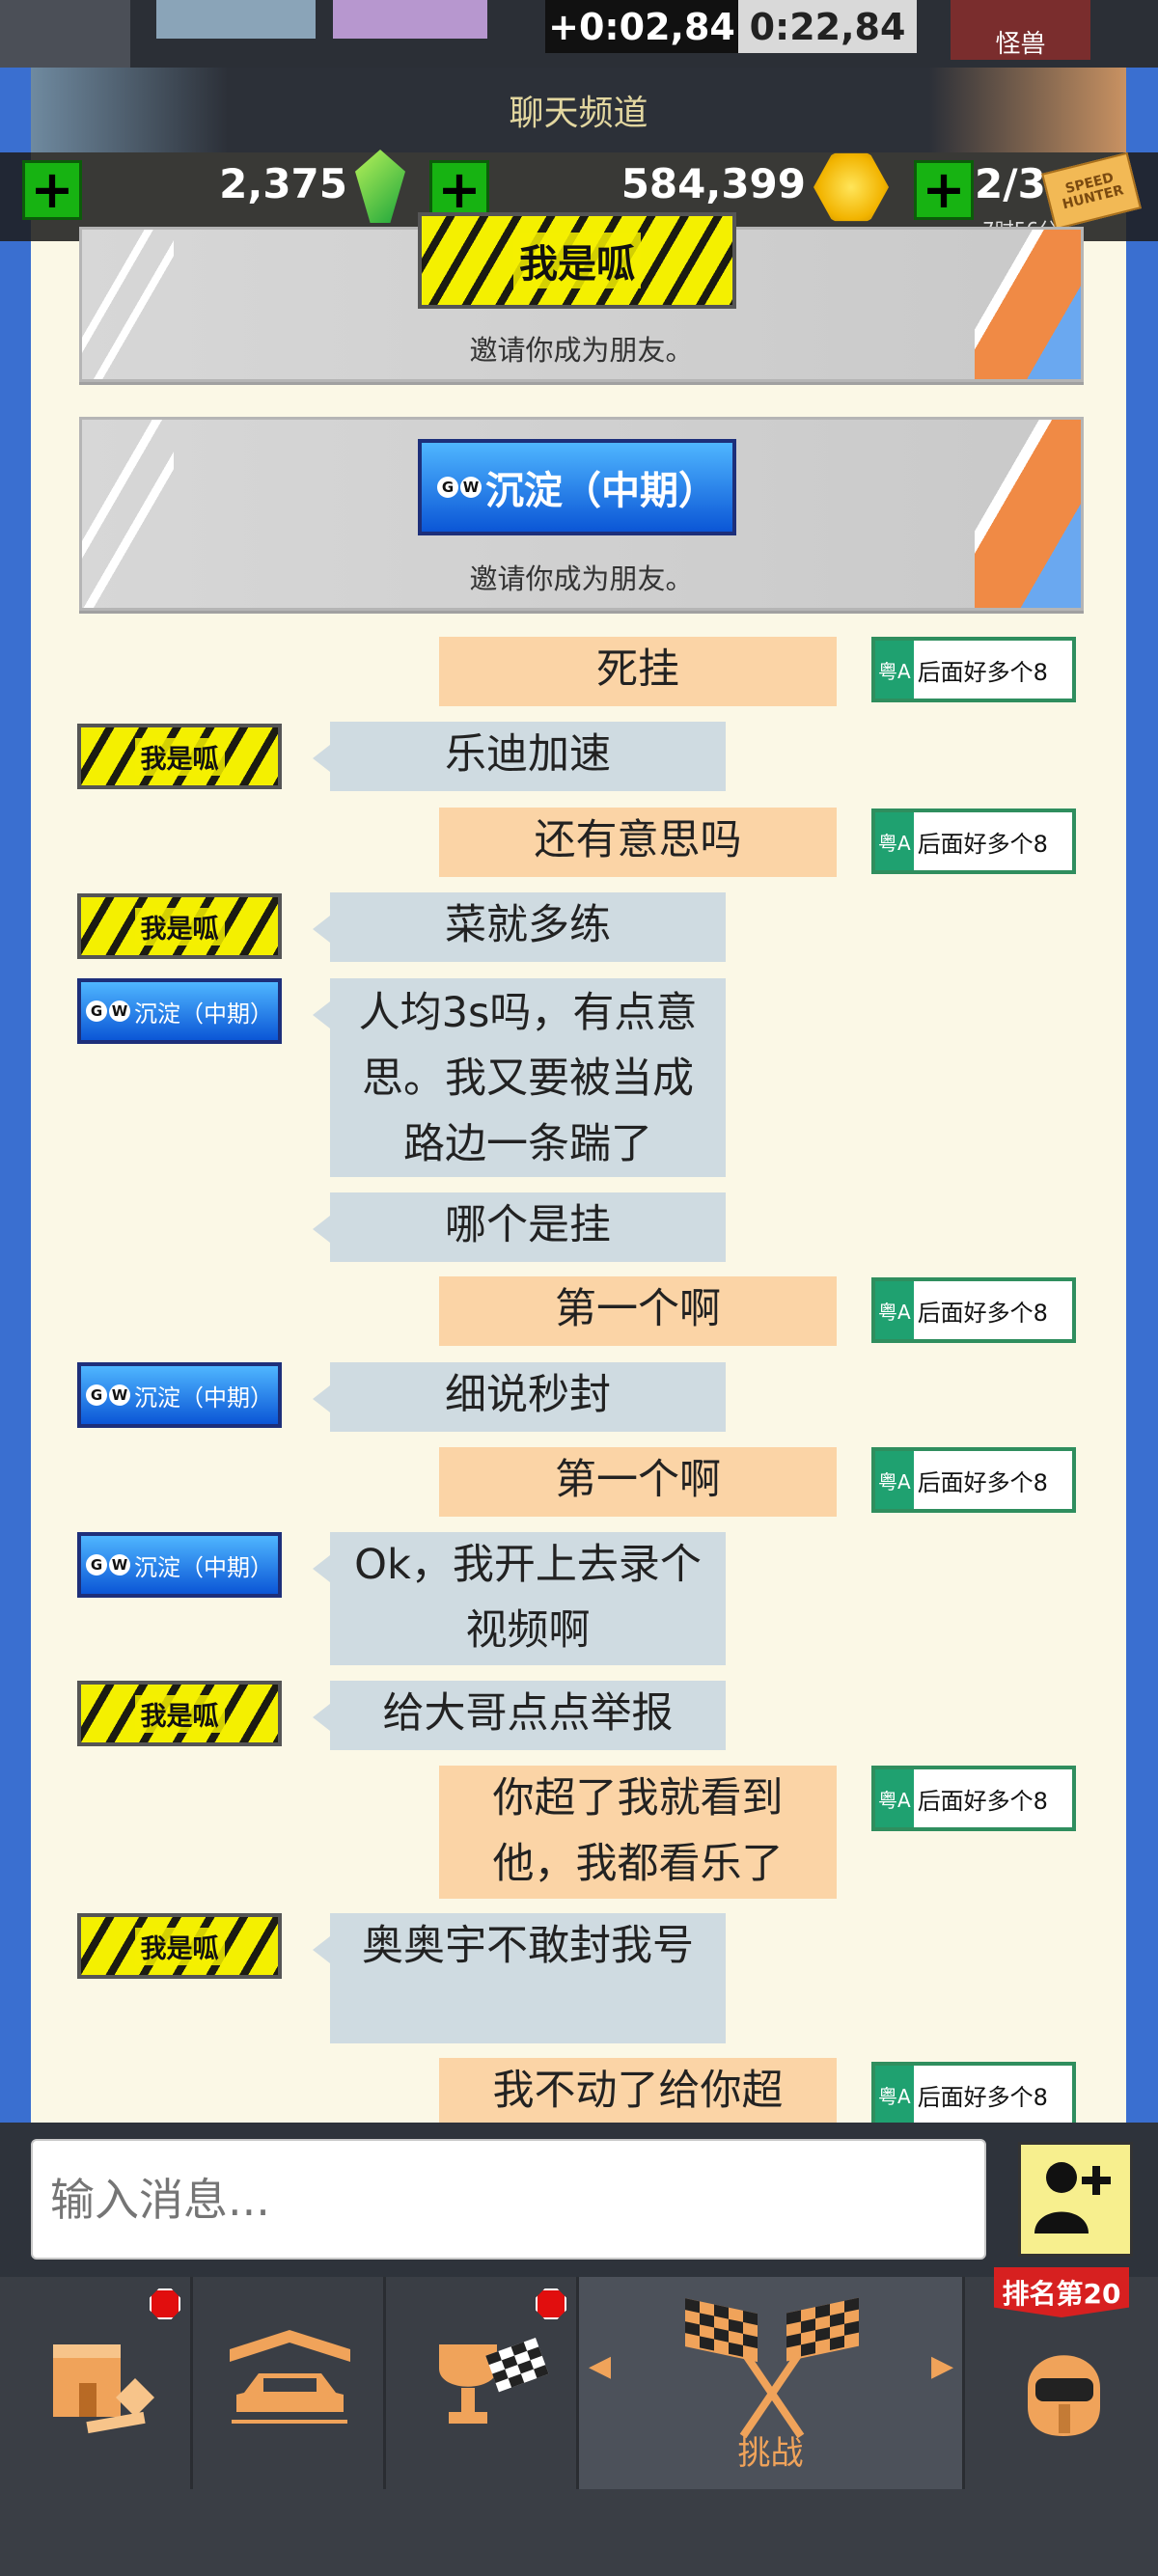 This screenshot has height=2576, width=1158. I want to click on coin-count: 584,399, so click(713, 184).